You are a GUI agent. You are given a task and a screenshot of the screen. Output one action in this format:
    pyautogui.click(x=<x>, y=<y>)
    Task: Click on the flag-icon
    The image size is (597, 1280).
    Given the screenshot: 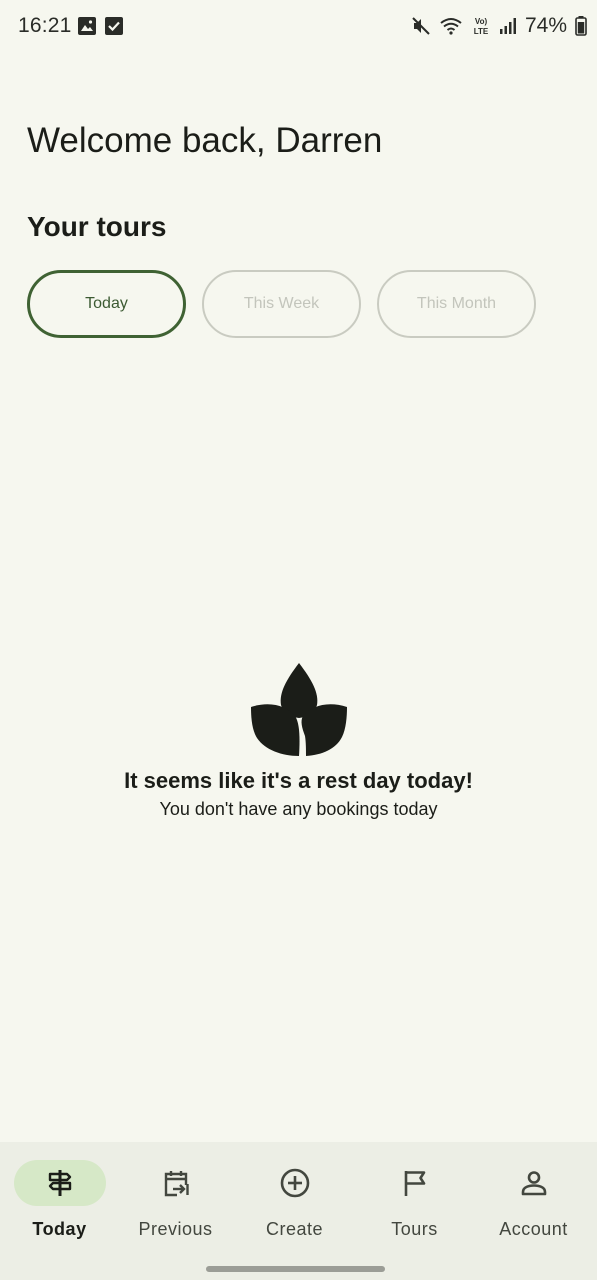 What is the action you would take?
    pyautogui.click(x=414, y=1183)
    